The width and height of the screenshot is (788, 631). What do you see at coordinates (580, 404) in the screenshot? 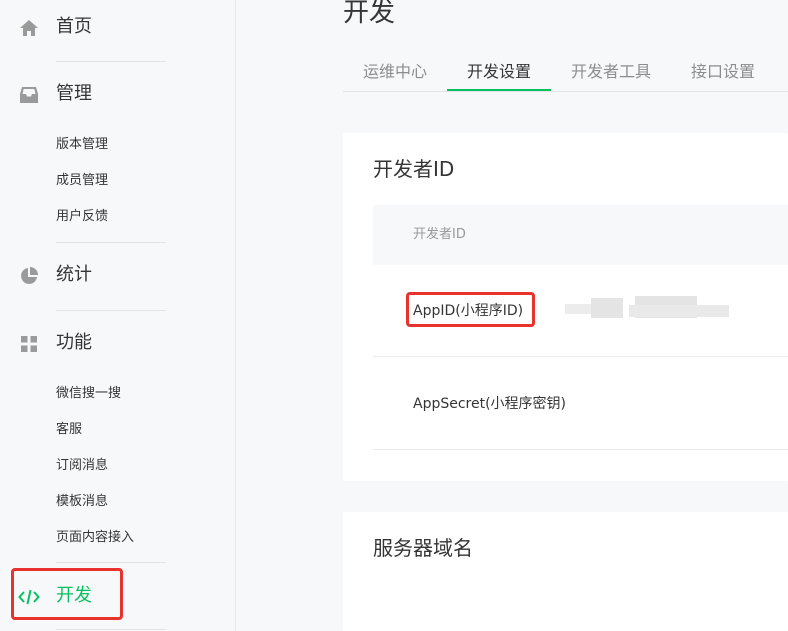
I see `table-row-appsecret: AppSecret(小程序密钥)` at bounding box center [580, 404].